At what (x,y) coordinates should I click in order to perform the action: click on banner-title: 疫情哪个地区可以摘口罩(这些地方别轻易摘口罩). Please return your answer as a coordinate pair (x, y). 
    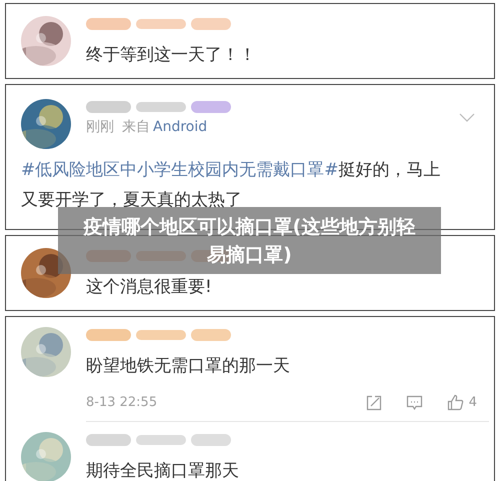
    Looking at the image, I should click on (249, 241).